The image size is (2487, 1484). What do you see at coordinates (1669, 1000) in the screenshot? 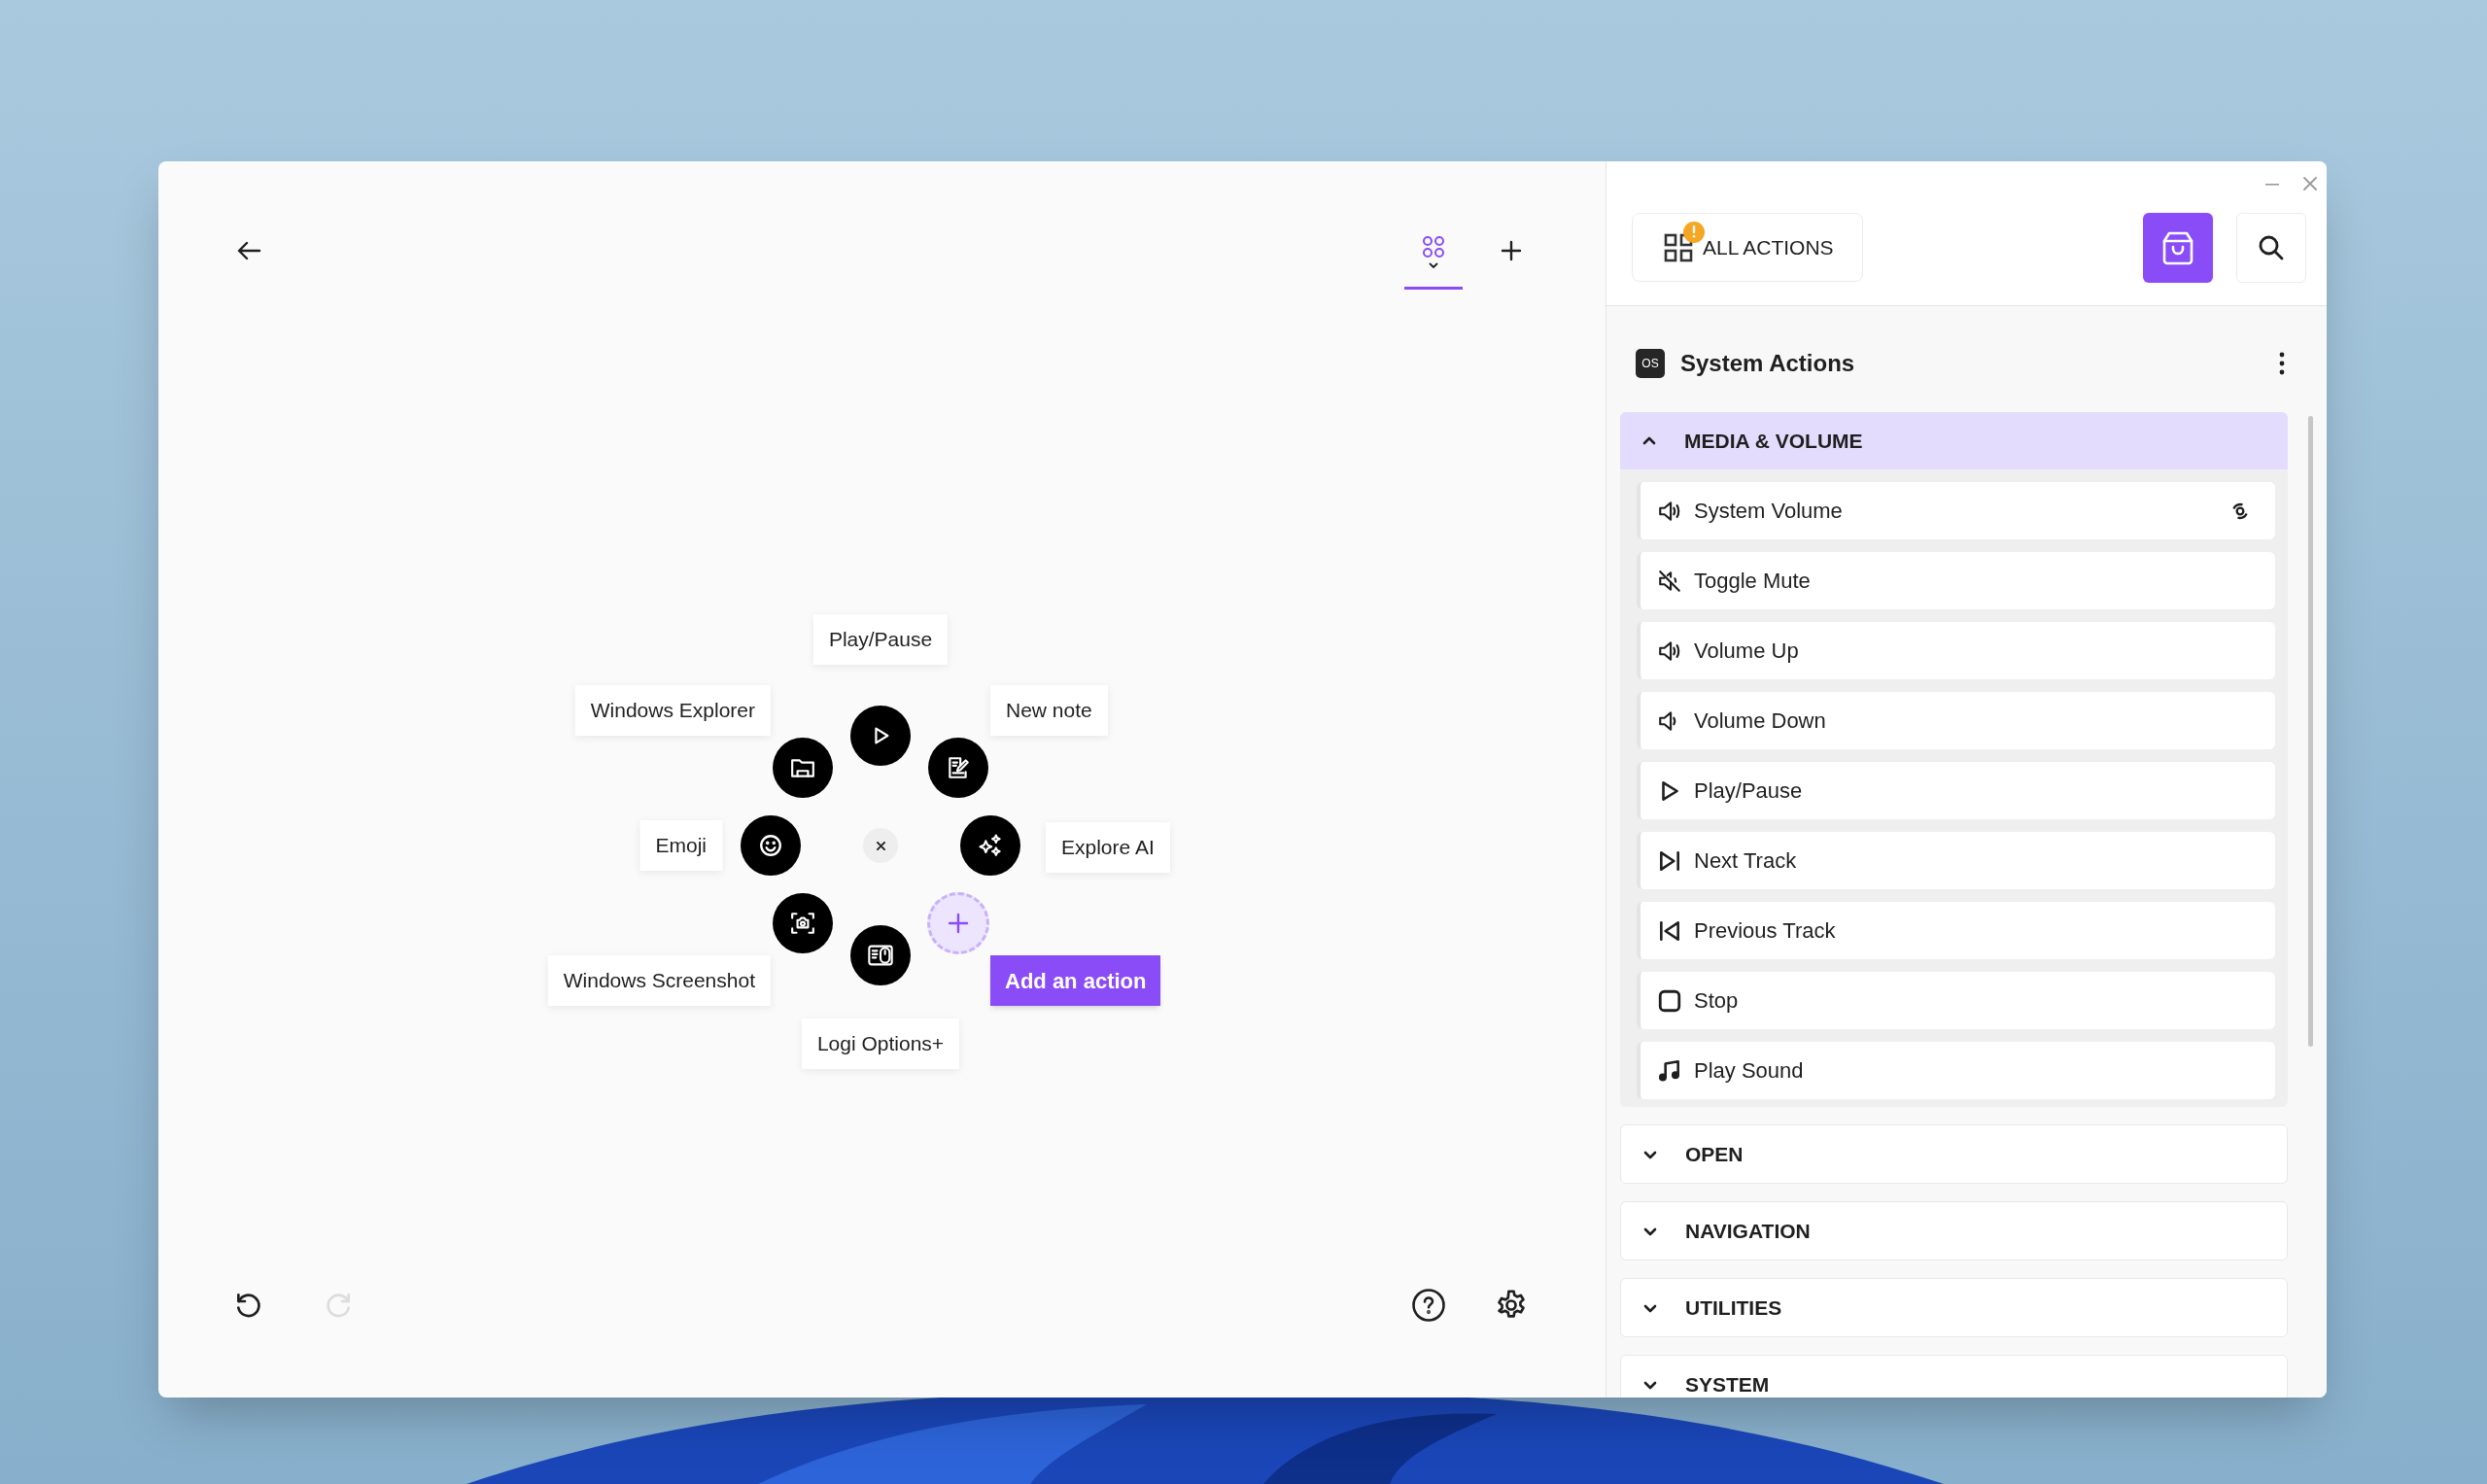
I see `stop-icon` at bounding box center [1669, 1000].